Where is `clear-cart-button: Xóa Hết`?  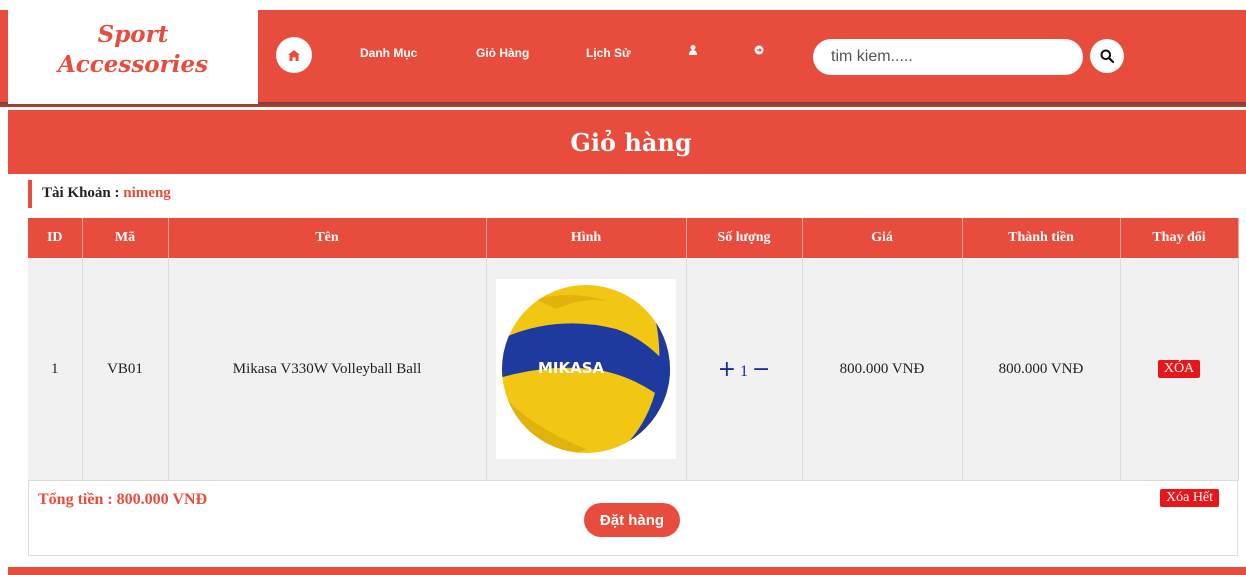
clear-cart-button: Xóa Hết is located at coordinates (1190, 498).